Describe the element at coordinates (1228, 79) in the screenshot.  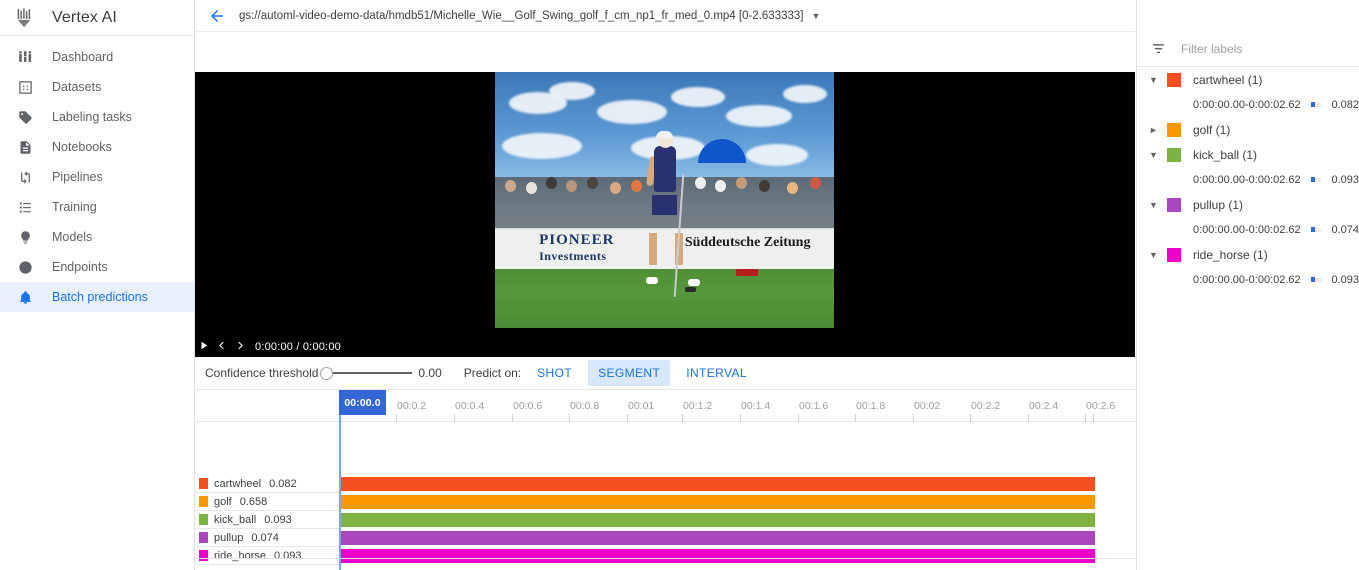
I see `label-group-name: cartwheel (1)` at that location.